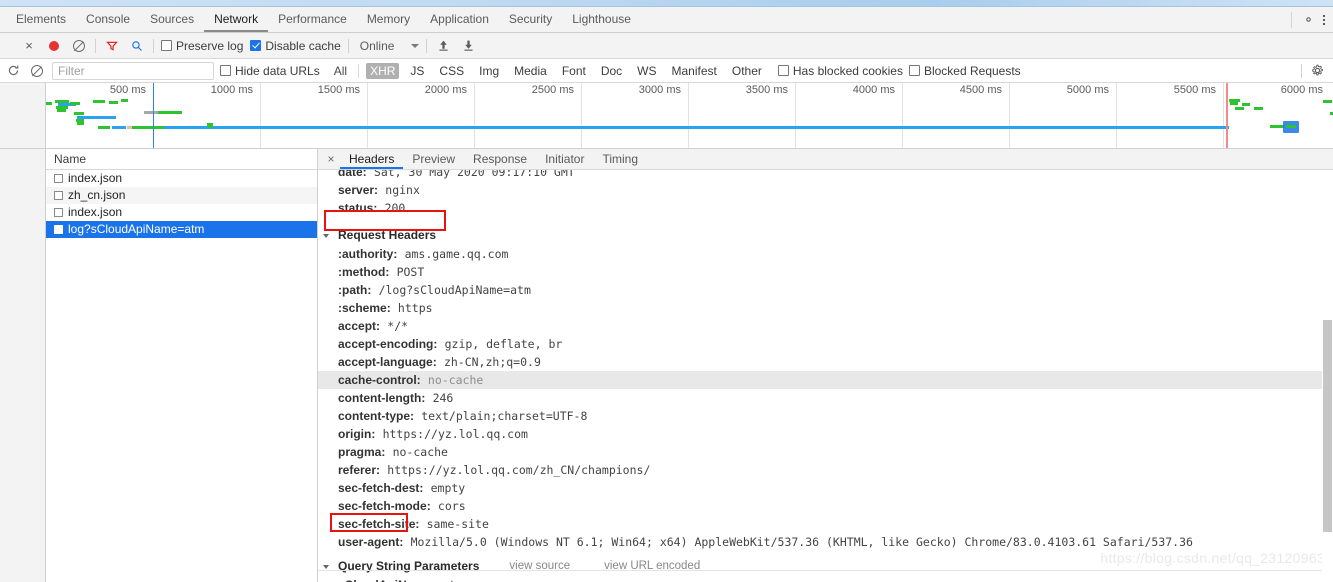 The width and height of the screenshot is (1333, 582). Describe the element at coordinates (383, 70) in the screenshot. I see `chip-xhr: XHR` at that location.